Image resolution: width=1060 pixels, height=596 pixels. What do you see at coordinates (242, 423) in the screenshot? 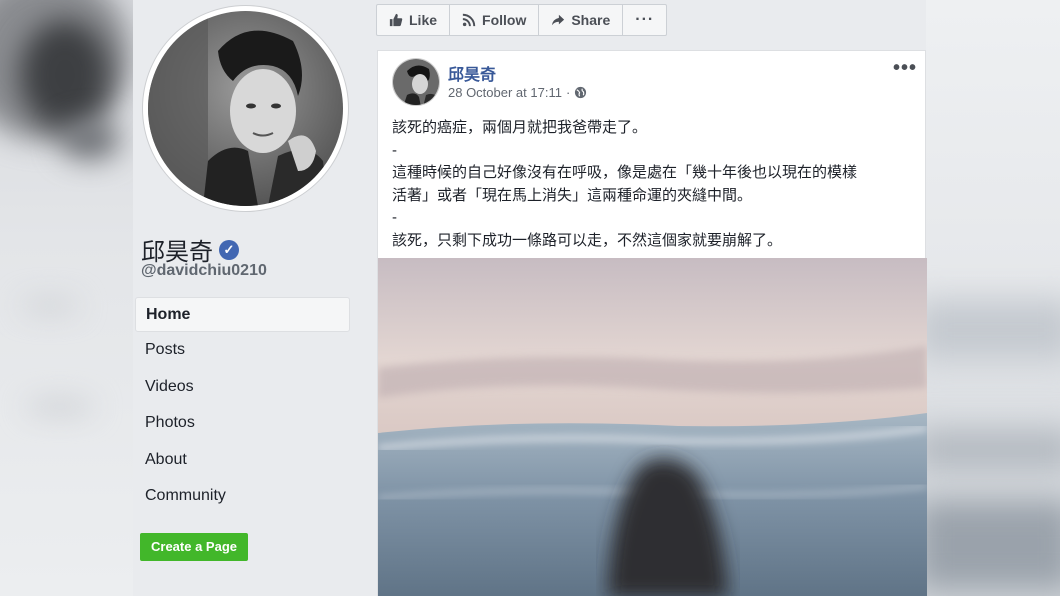
I see `nav-item-photos: Photos` at bounding box center [242, 423].